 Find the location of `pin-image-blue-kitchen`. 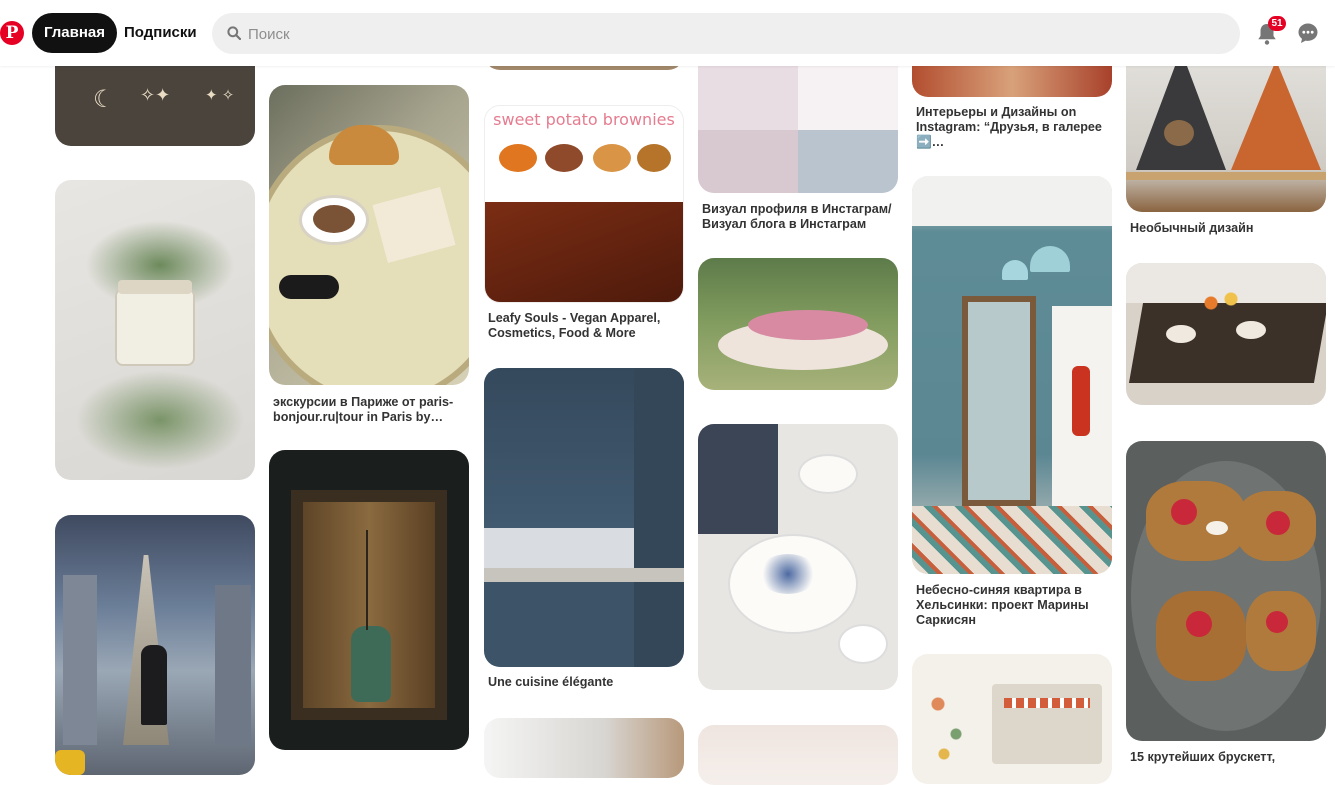

pin-image-blue-kitchen is located at coordinates (584, 517).